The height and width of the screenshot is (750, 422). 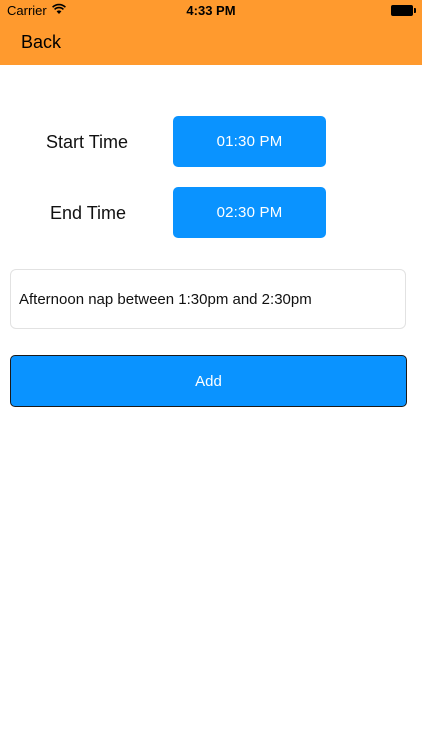 I want to click on status-time: 4:33 PM, so click(x=211, y=10).